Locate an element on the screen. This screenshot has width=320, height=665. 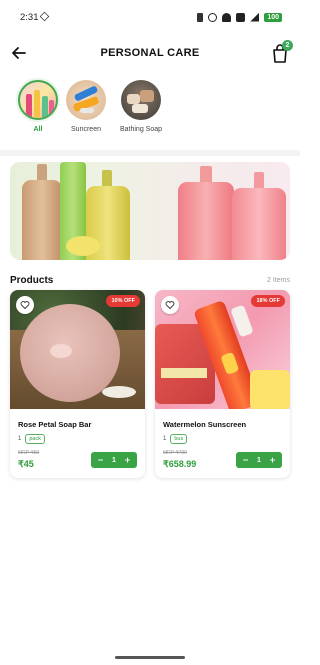
product-name: Rose Petal Soap Bar is located at coordinates (55, 424).